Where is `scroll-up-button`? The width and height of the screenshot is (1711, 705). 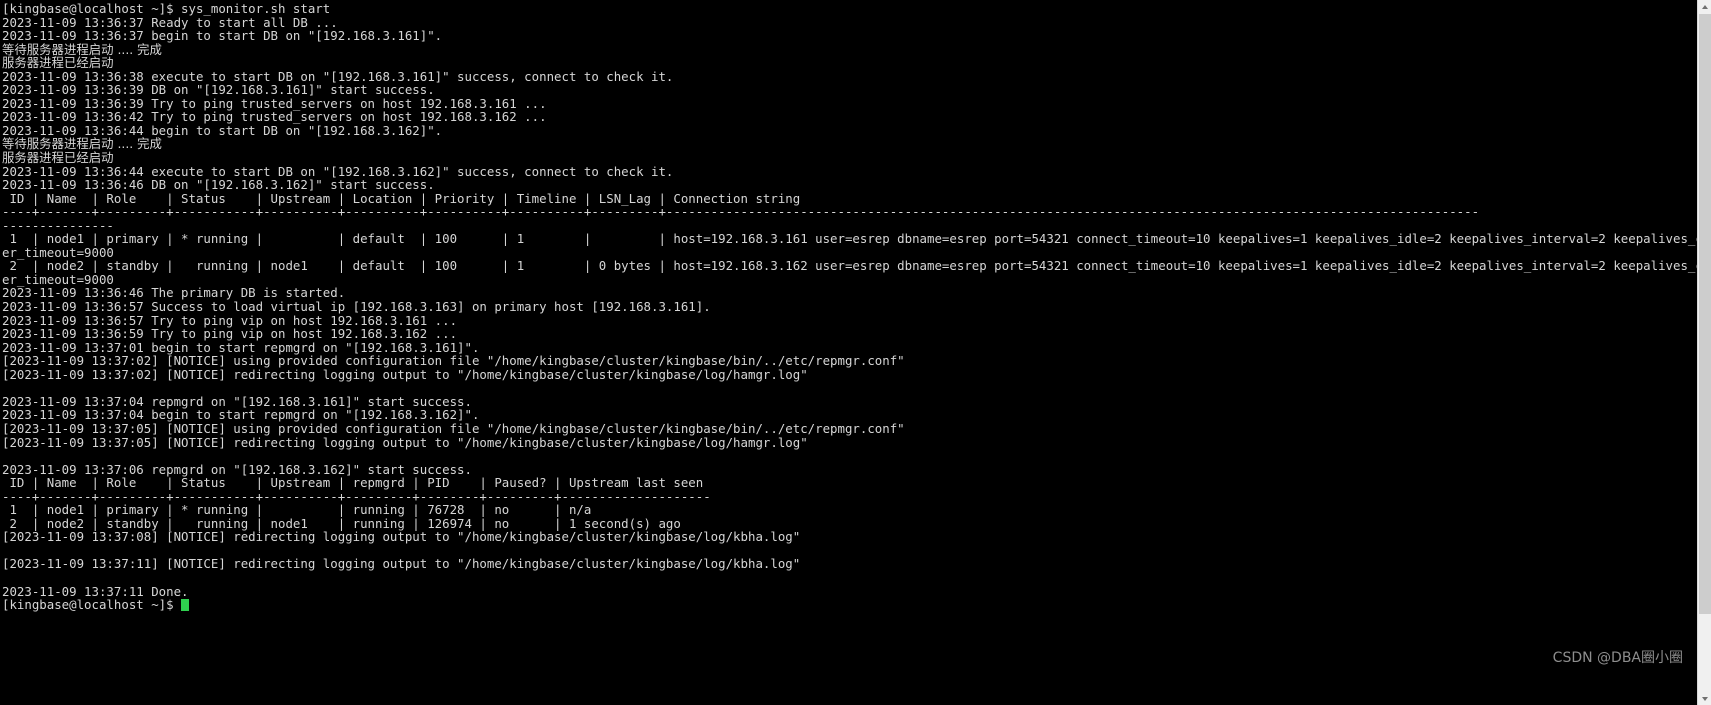
scroll-up-button is located at coordinates (1704, 6).